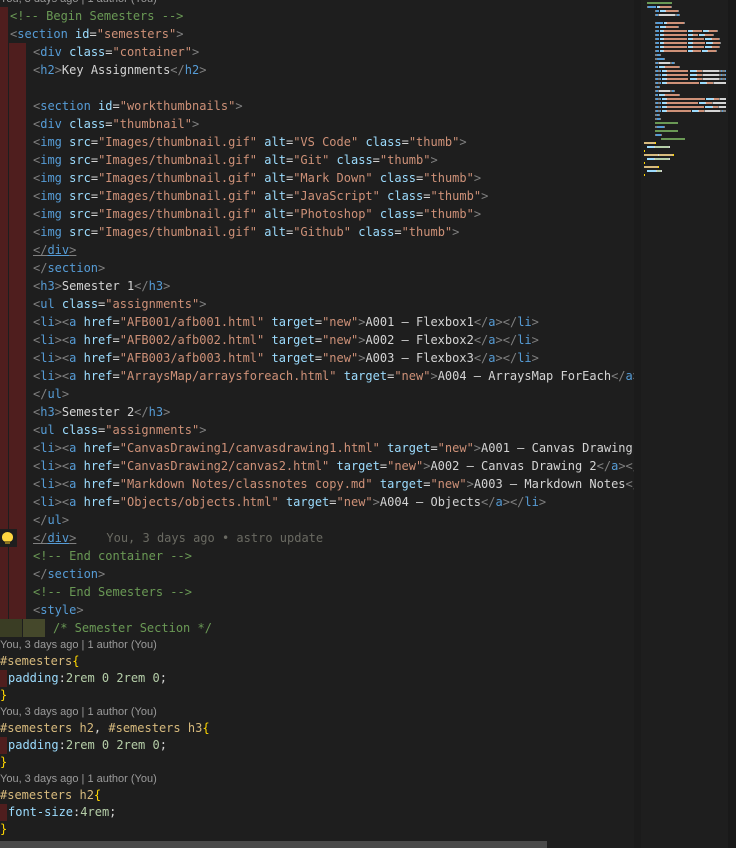 The height and width of the screenshot is (848, 736). Describe the element at coordinates (684, 424) in the screenshot. I see `minimap` at that location.